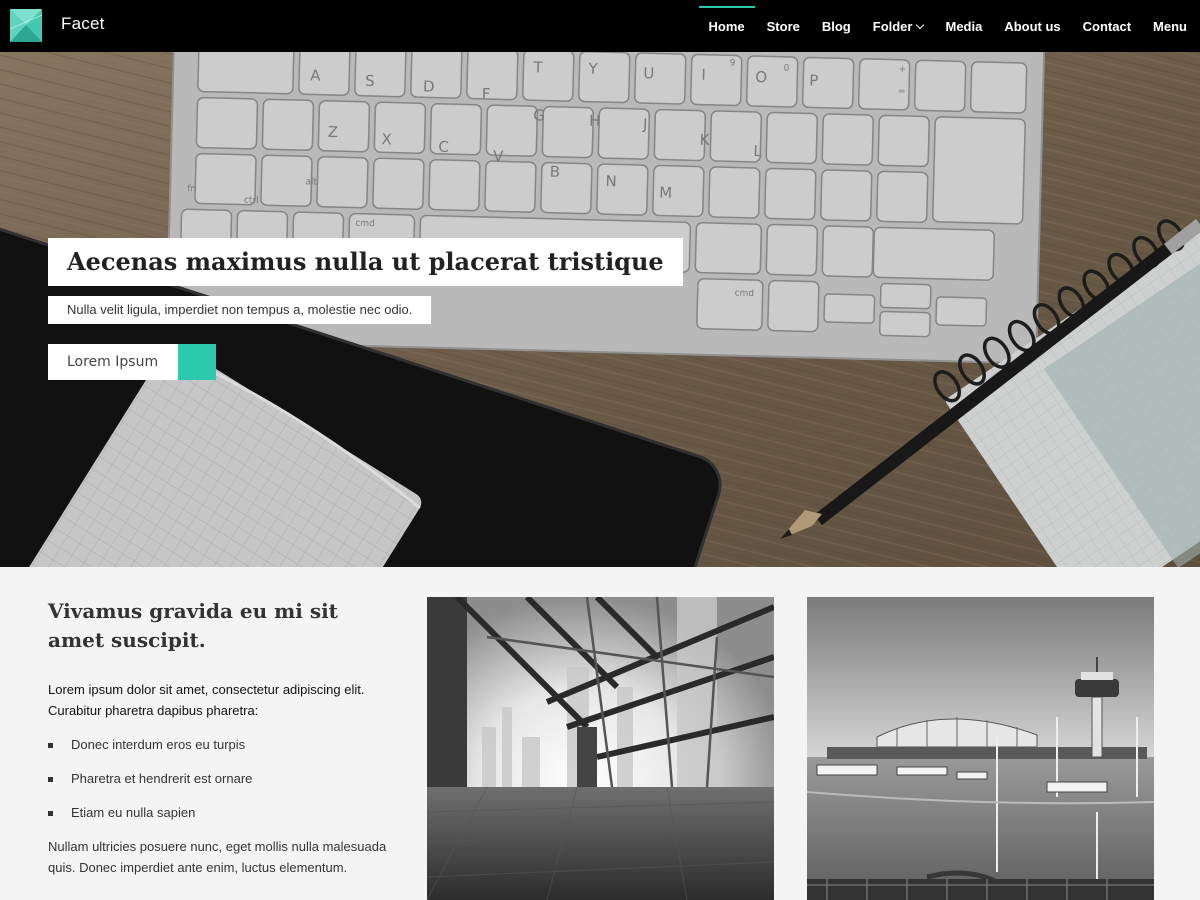 Image resolution: width=1200 pixels, height=900 pixels. What do you see at coordinates (223, 745) in the screenshot?
I see `list-item: Donec interdum eros eu turpis` at bounding box center [223, 745].